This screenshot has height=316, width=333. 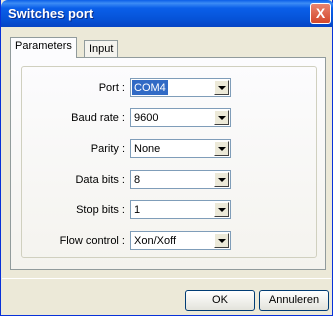 I want to click on port-row: Port : COM4, so click(x=169, y=88).